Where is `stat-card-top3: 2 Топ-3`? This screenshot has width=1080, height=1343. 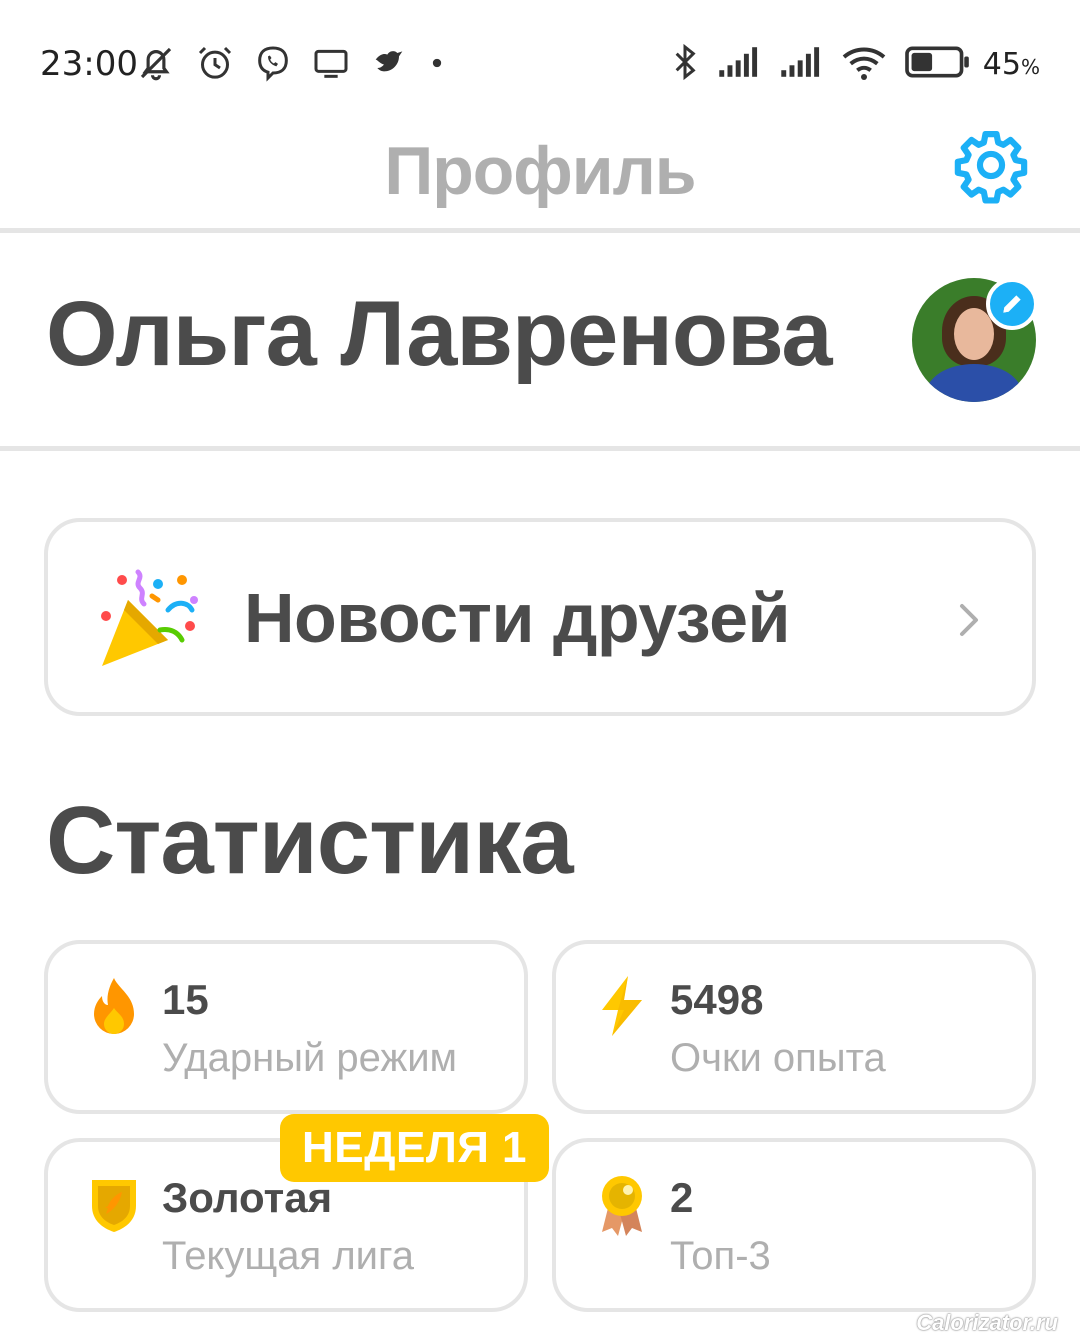
stat-card-top3: 2 Топ-3 is located at coordinates (794, 1225).